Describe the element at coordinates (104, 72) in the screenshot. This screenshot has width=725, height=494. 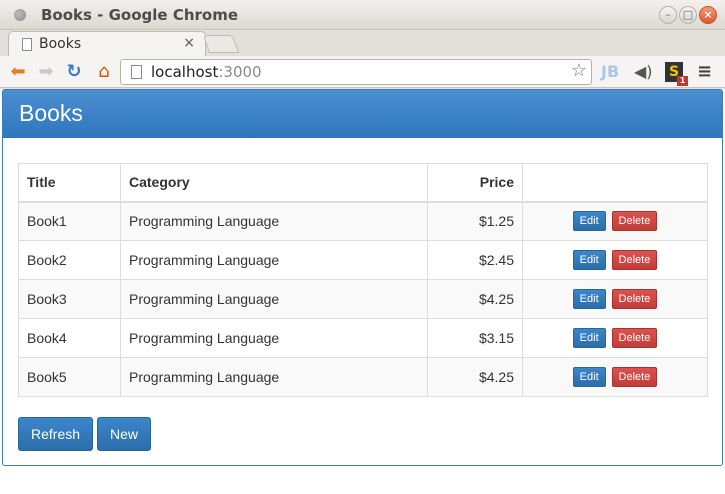
I see `home-icon: ⌂` at that location.